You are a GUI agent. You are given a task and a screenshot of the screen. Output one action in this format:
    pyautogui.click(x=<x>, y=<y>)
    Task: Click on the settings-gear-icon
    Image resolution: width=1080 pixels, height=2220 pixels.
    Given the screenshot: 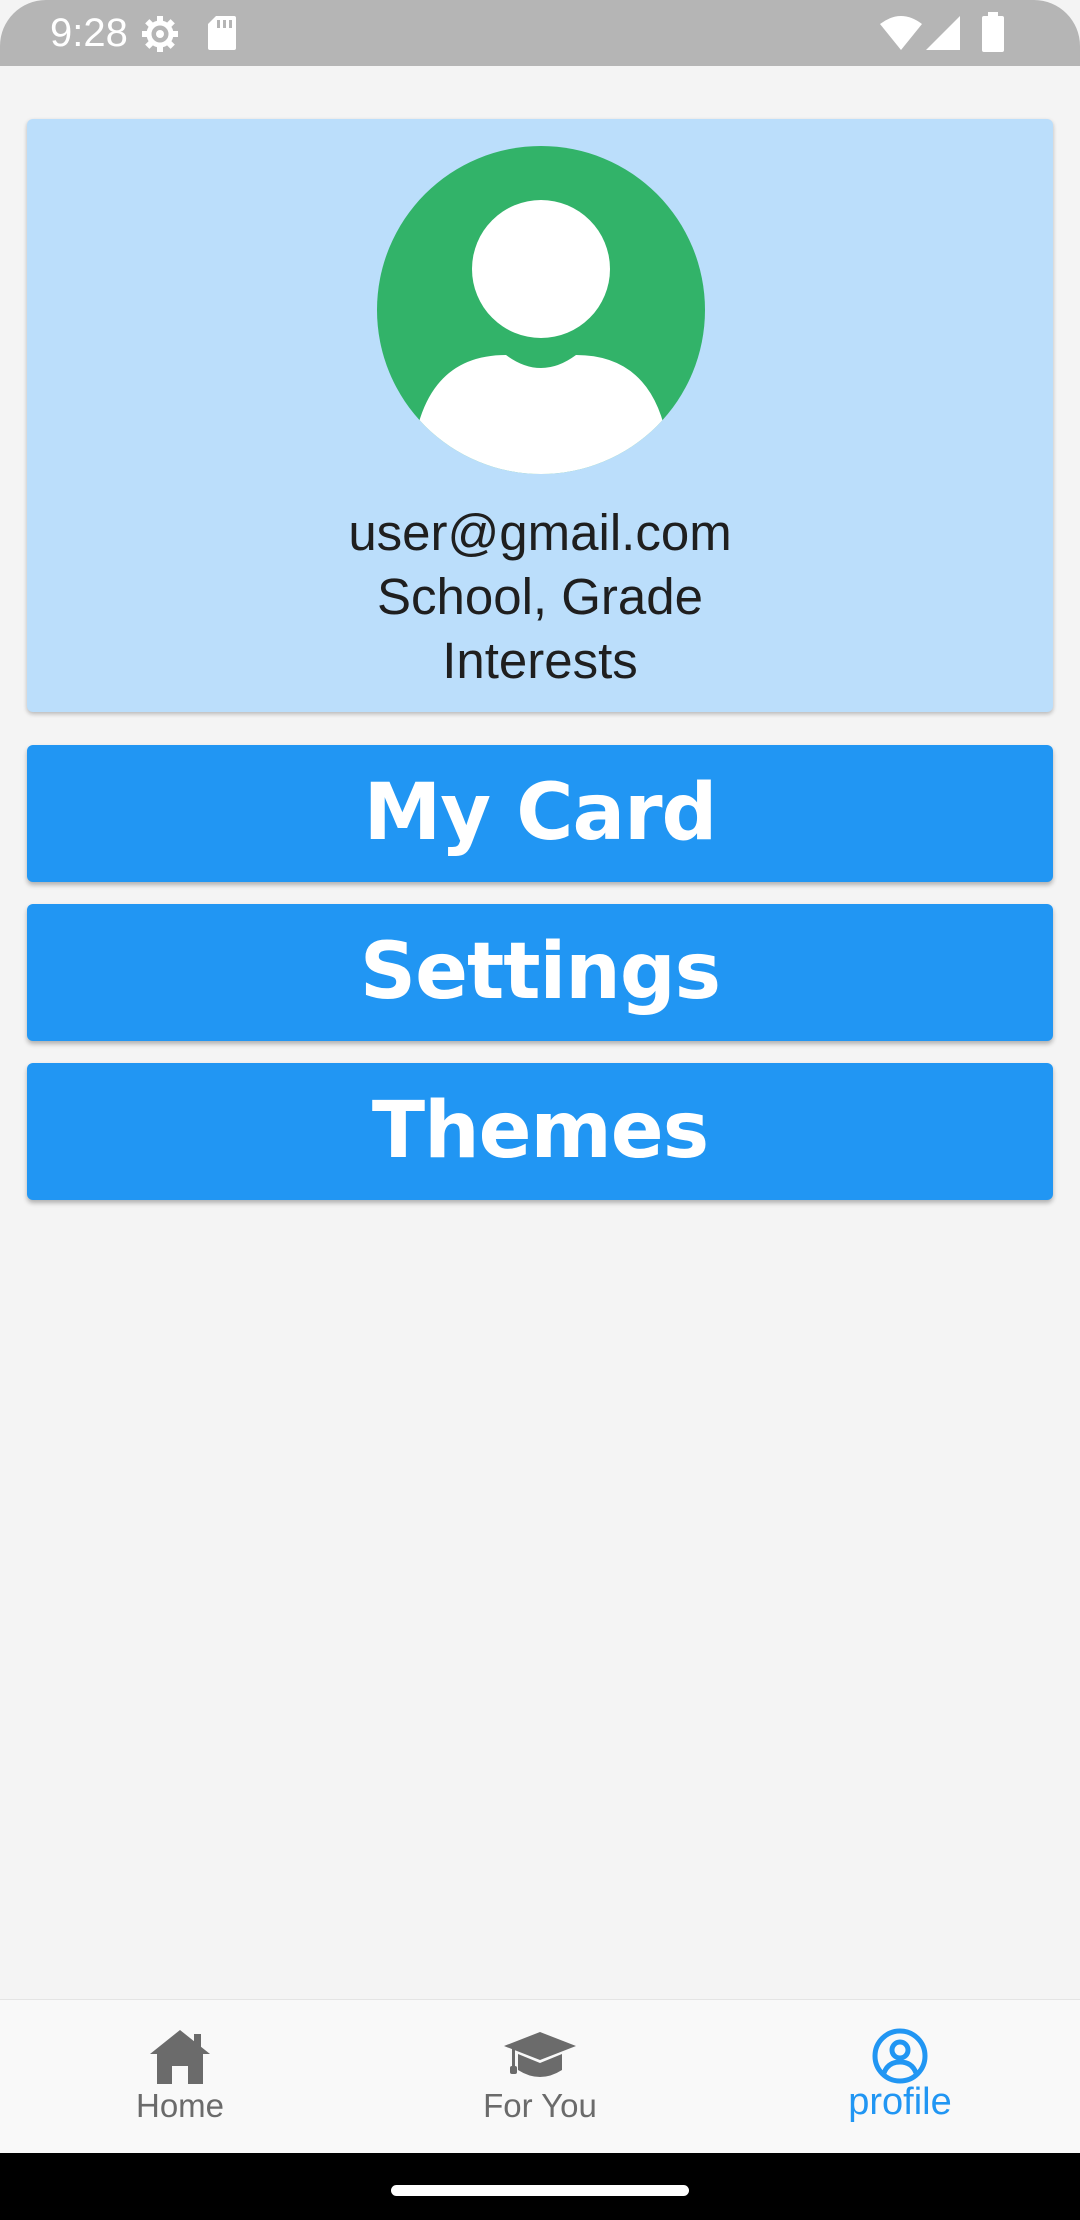 What is the action you would take?
    pyautogui.click(x=160, y=36)
    